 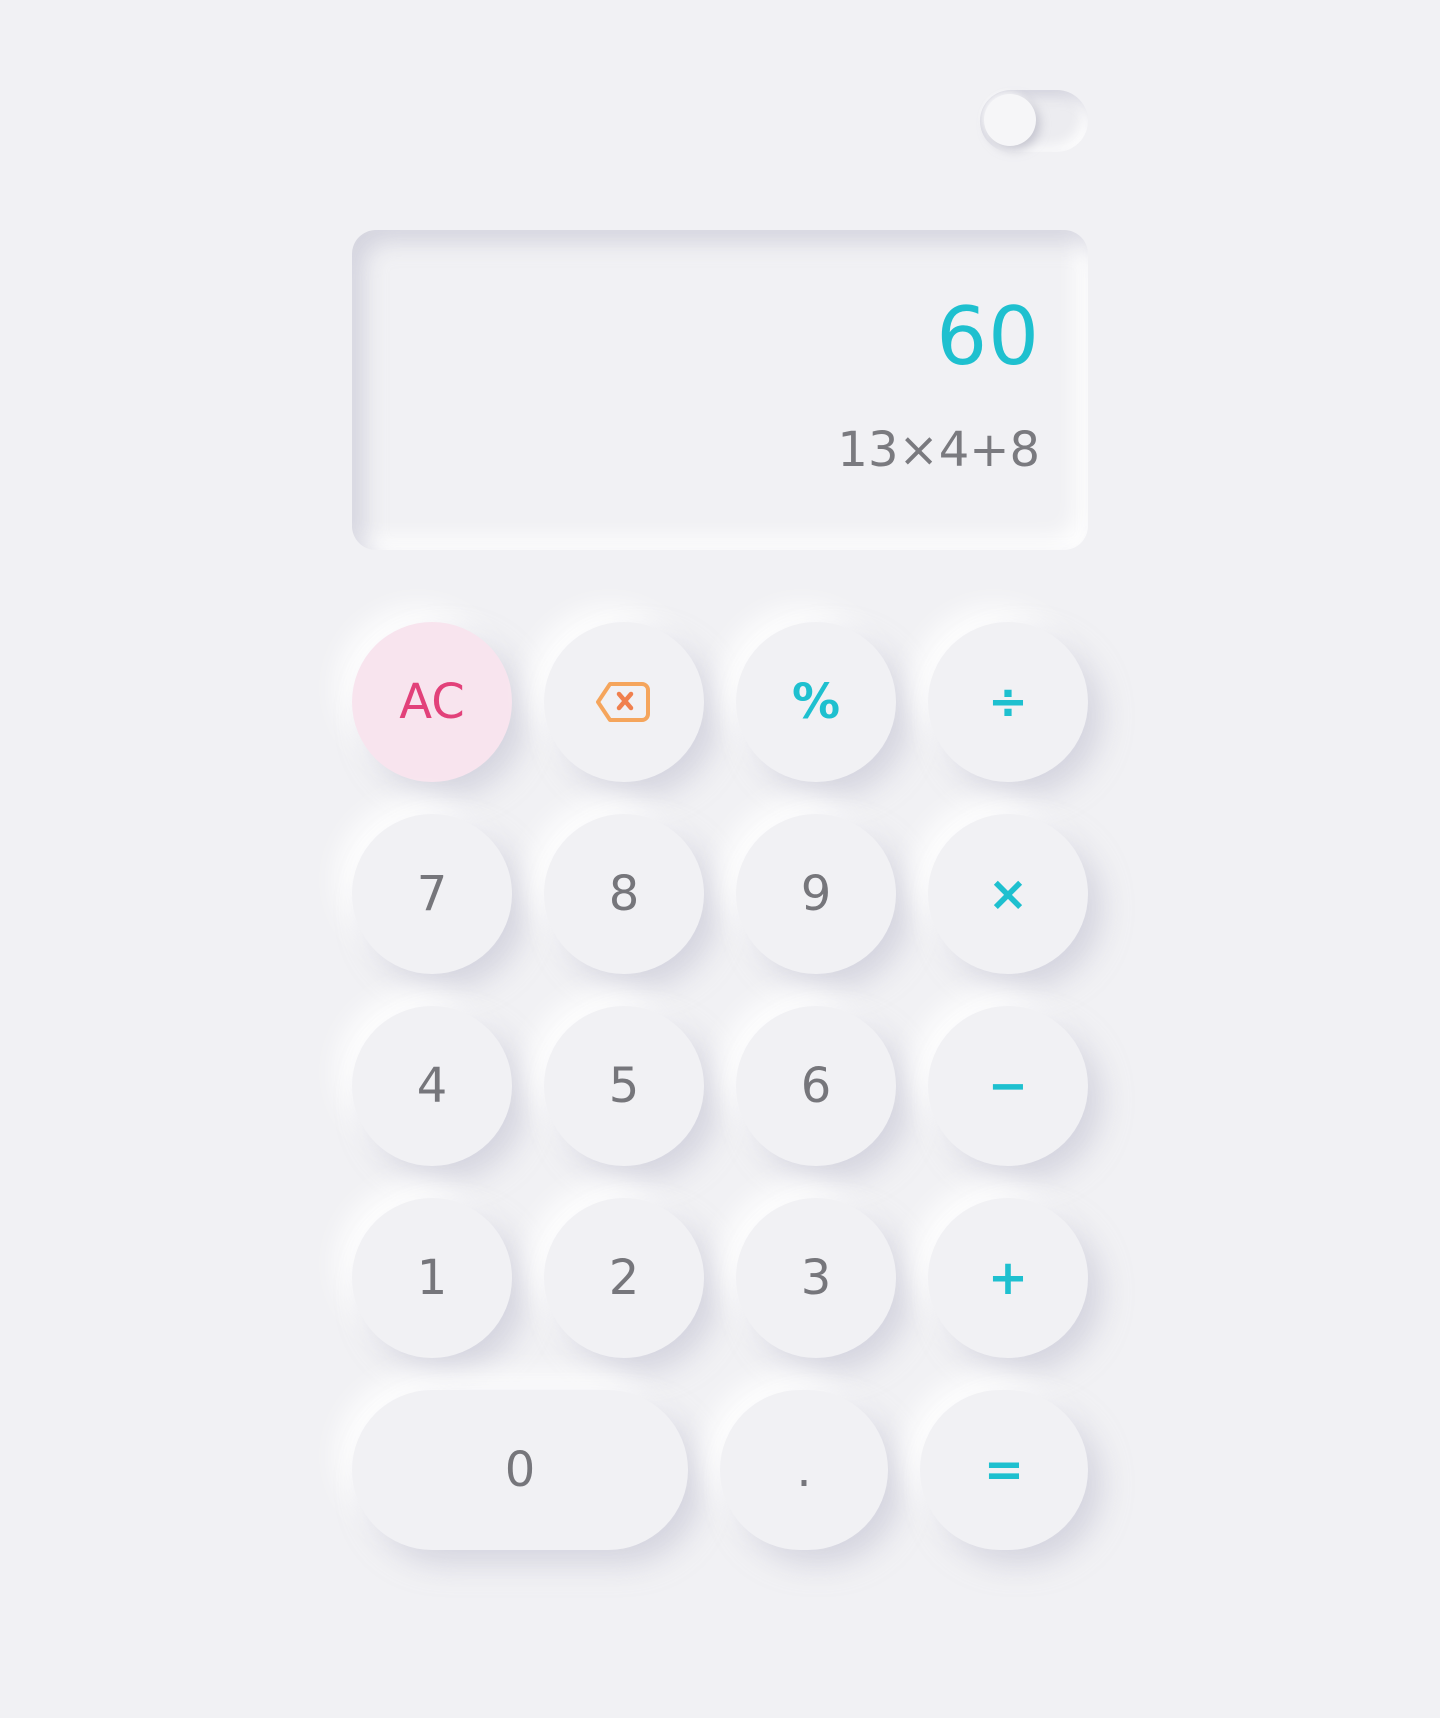 I want to click on digit-3-button: 3, so click(x=816, y=1278).